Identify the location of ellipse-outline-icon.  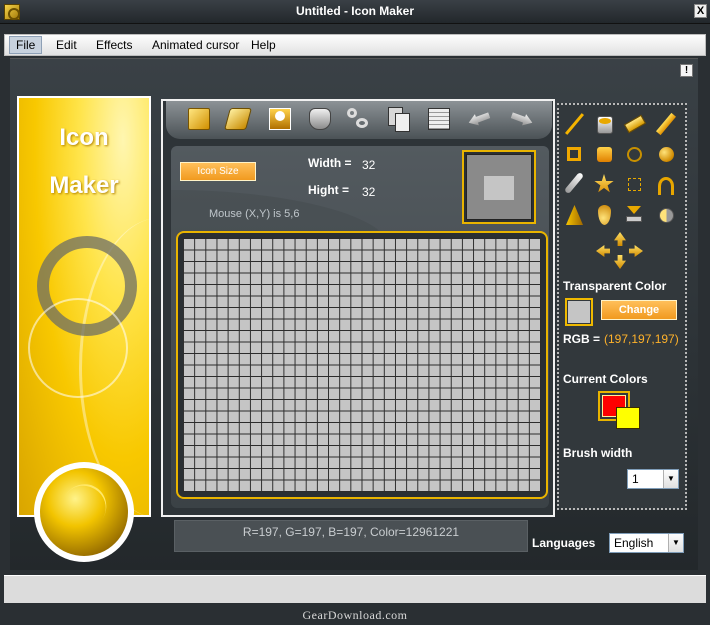
(634, 154).